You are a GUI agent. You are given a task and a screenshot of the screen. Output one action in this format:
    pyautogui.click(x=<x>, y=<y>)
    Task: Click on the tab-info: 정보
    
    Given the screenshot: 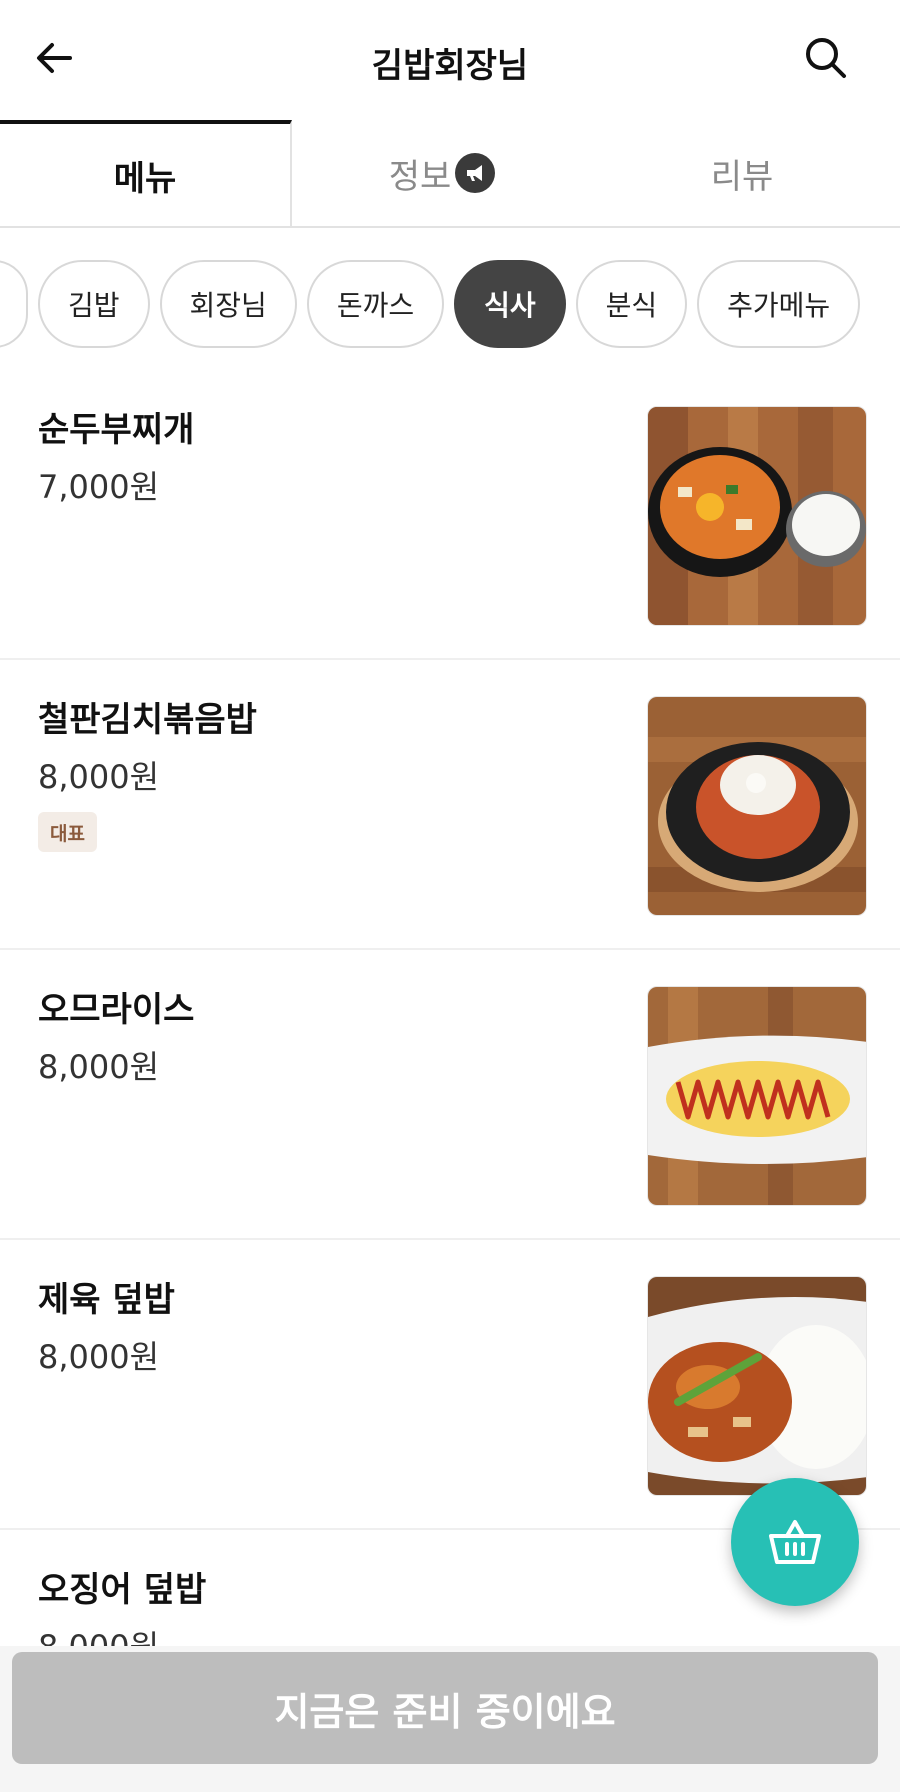 What is the action you would take?
    pyautogui.click(x=442, y=173)
    